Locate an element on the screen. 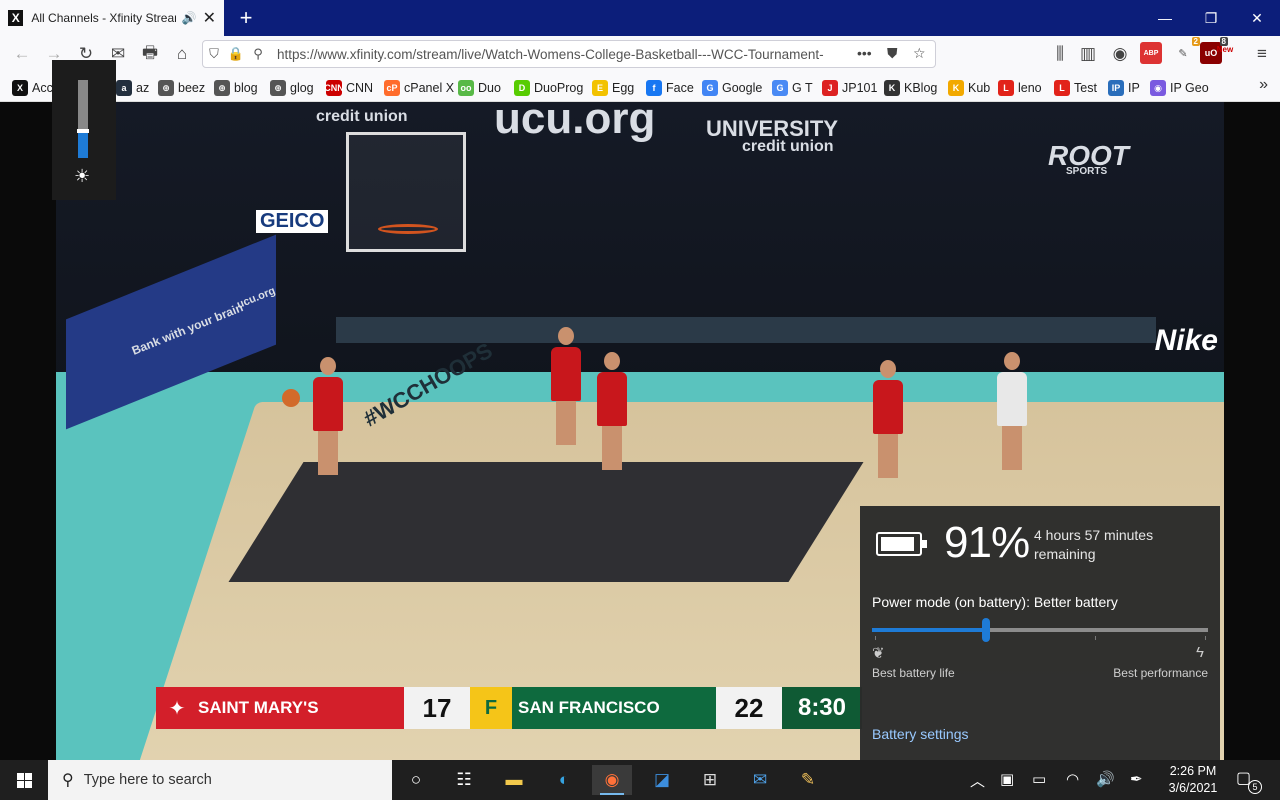  bookmark-favicon-icon: ⊕ is located at coordinates (278, 88).